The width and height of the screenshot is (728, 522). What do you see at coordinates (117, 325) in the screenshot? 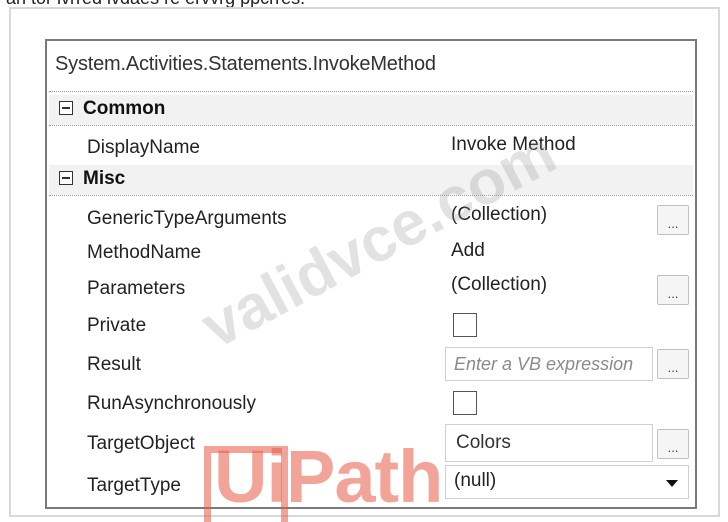
I see `prop-private-label: Private` at bounding box center [117, 325].